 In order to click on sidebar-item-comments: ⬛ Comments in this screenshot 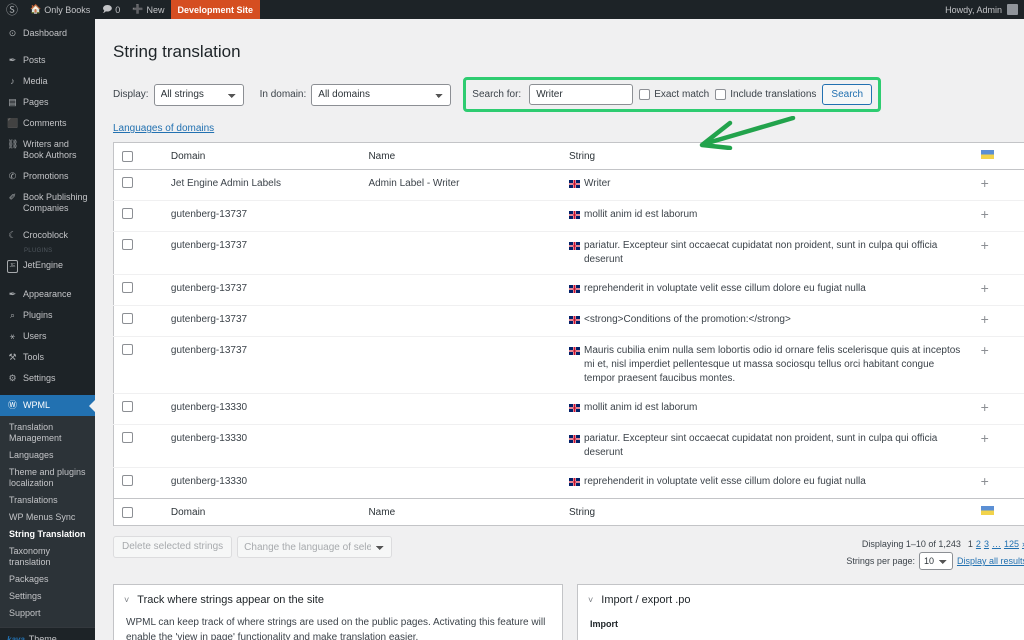, I will do `click(47, 123)`.